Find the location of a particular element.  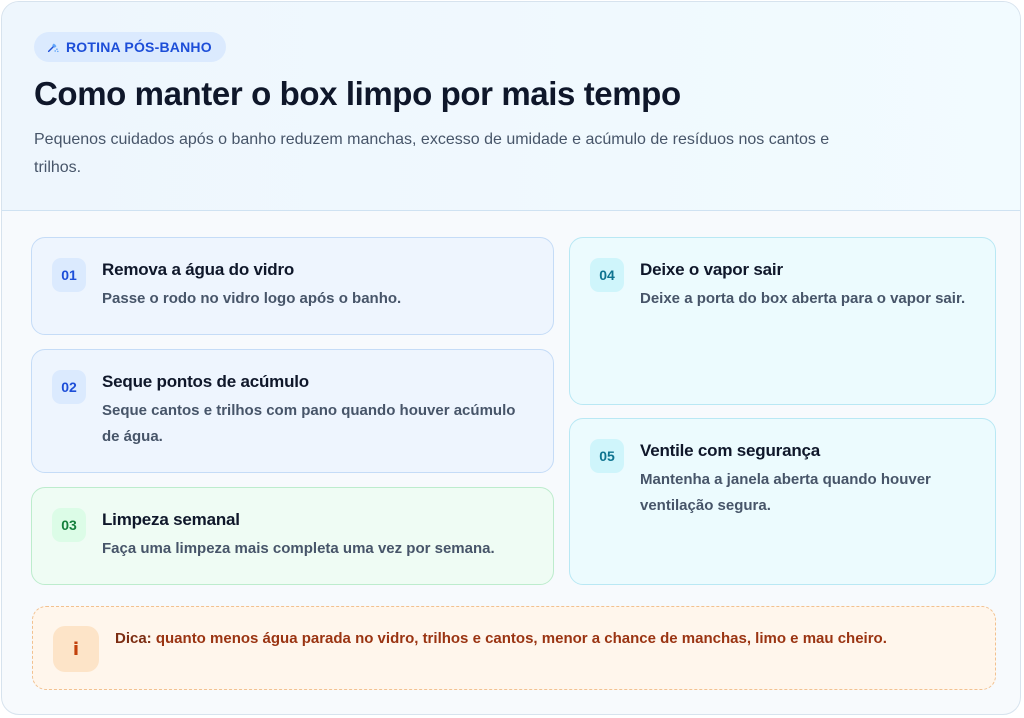

step-title: Deixe o vapor sair is located at coordinates (711, 269).